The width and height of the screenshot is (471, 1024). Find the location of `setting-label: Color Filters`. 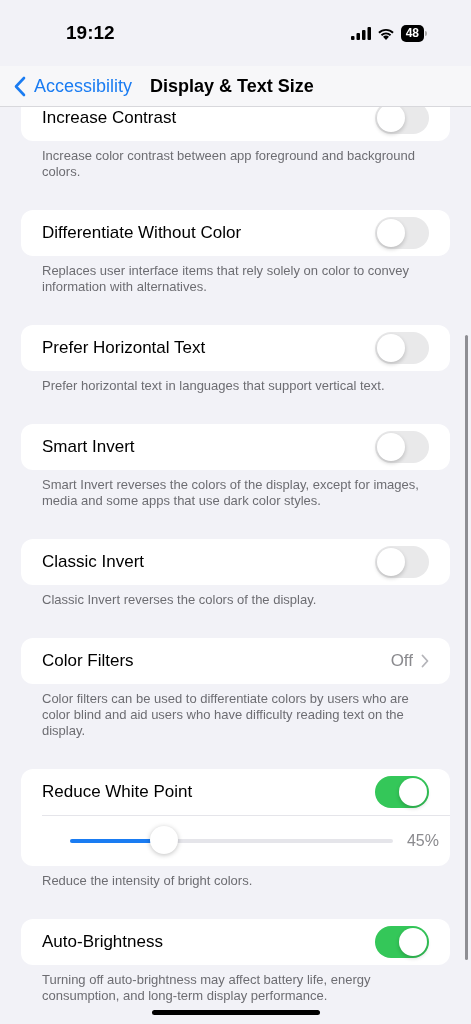

setting-label: Color Filters is located at coordinates (88, 661).